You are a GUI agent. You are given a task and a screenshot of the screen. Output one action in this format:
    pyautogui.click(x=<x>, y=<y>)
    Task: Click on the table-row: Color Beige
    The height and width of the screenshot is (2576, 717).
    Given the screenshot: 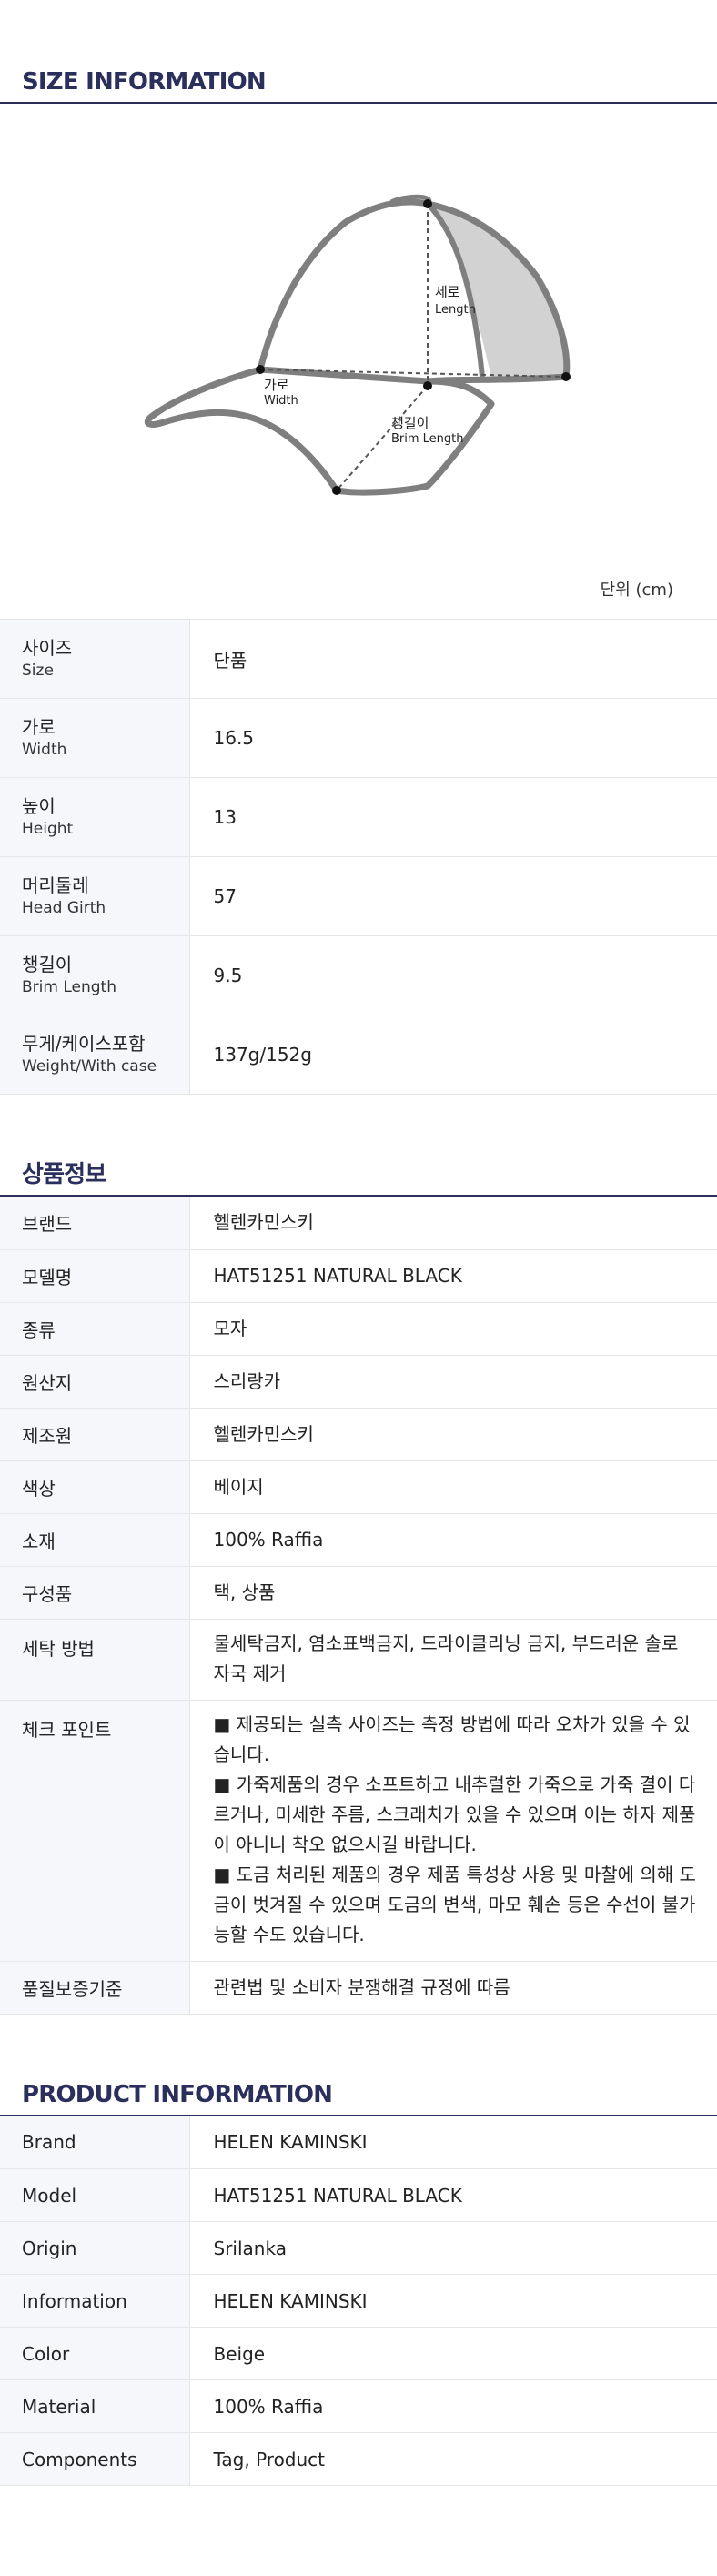 What is the action you would take?
    pyautogui.click(x=358, y=2353)
    